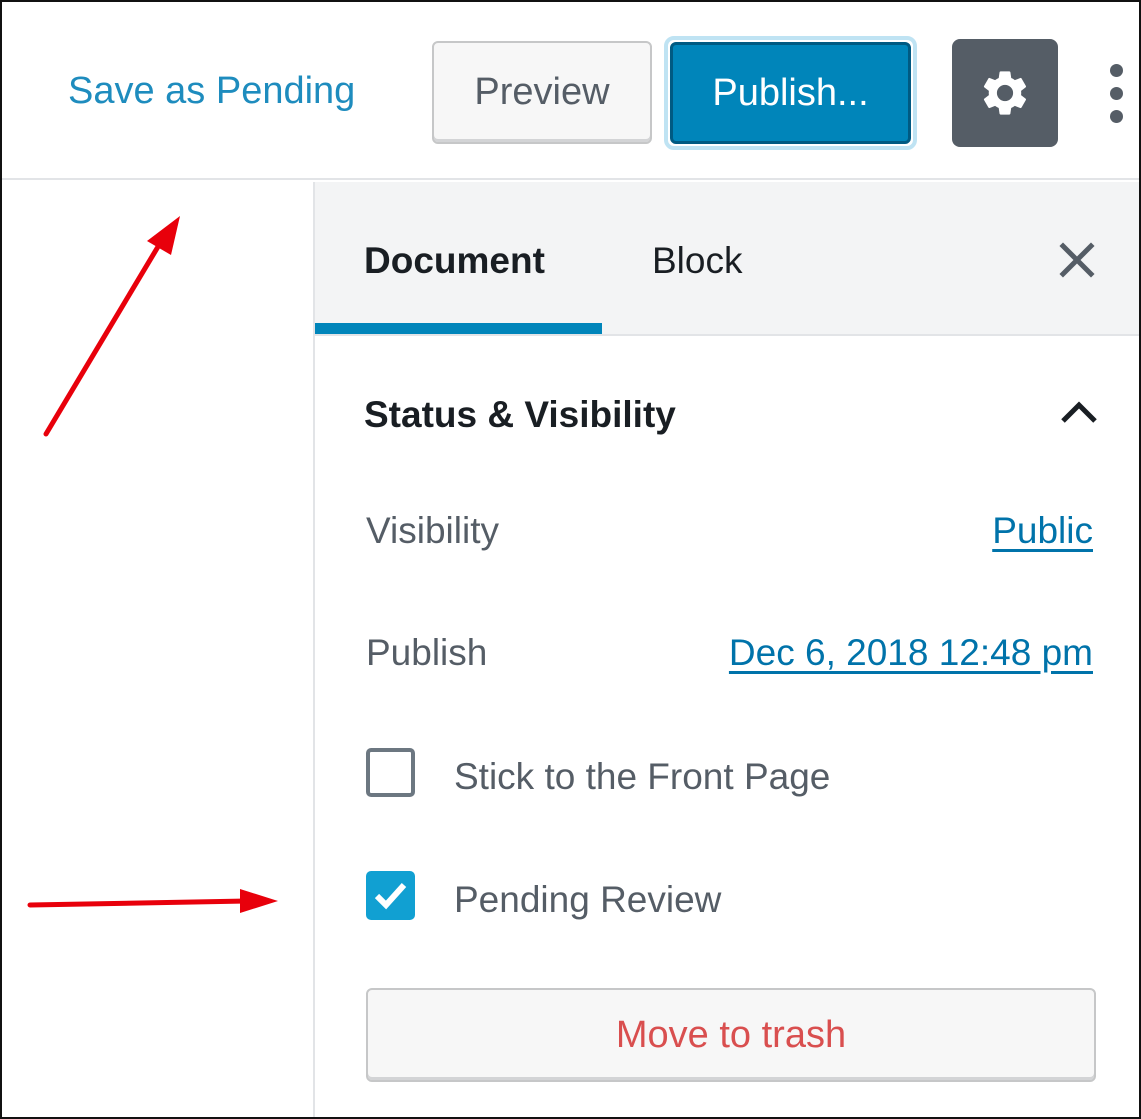 The height and width of the screenshot is (1119, 1141). Describe the element at coordinates (697, 261) in the screenshot. I see `tab-block: Block` at that location.